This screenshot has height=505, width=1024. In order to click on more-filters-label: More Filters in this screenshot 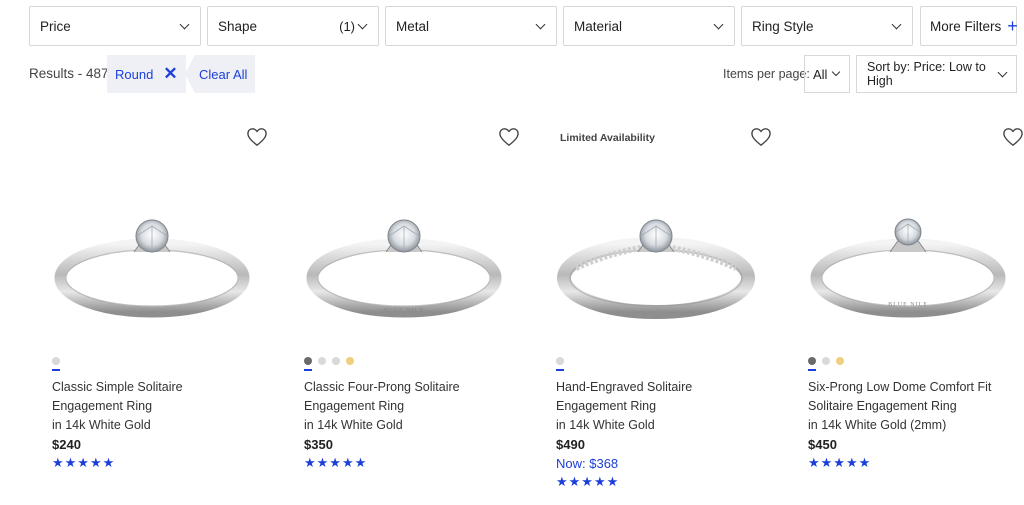, I will do `click(966, 26)`.